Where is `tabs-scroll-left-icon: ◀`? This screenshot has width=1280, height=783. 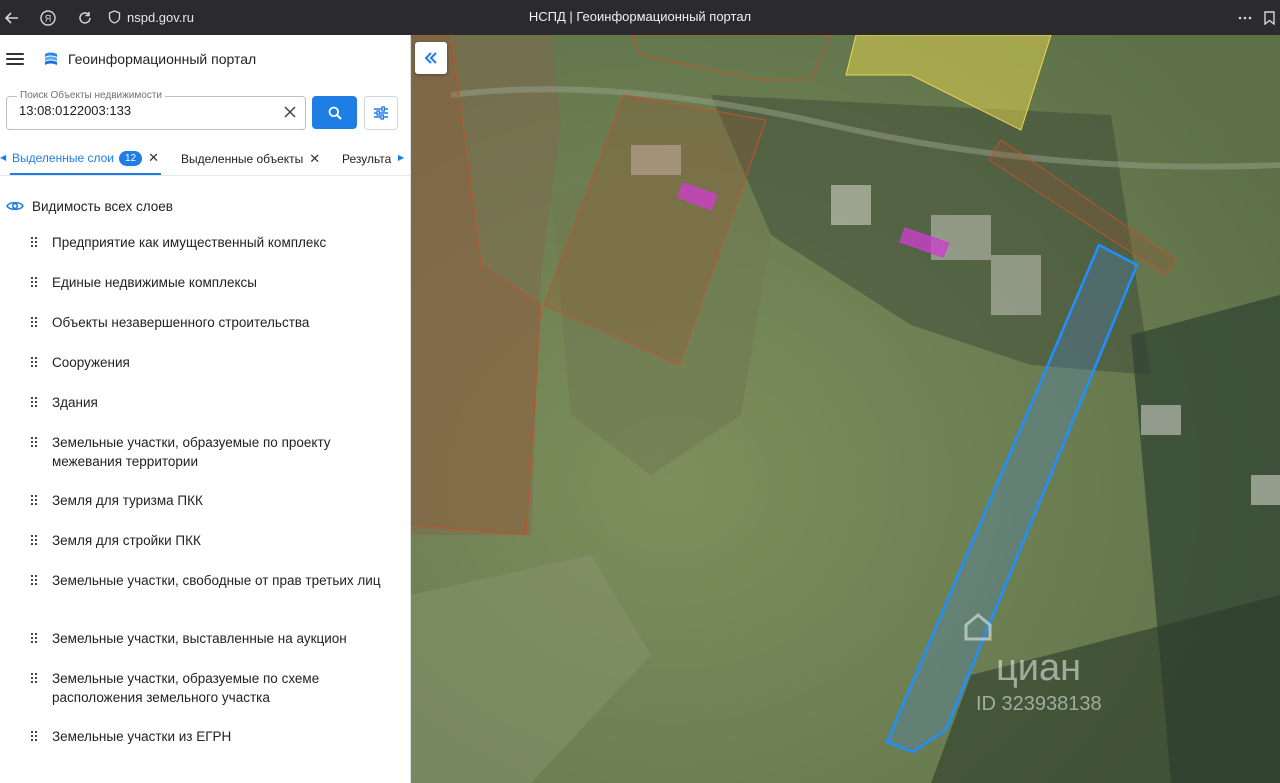
tabs-scroll-left-icon: ◀ is located at coordinates (3, 157).